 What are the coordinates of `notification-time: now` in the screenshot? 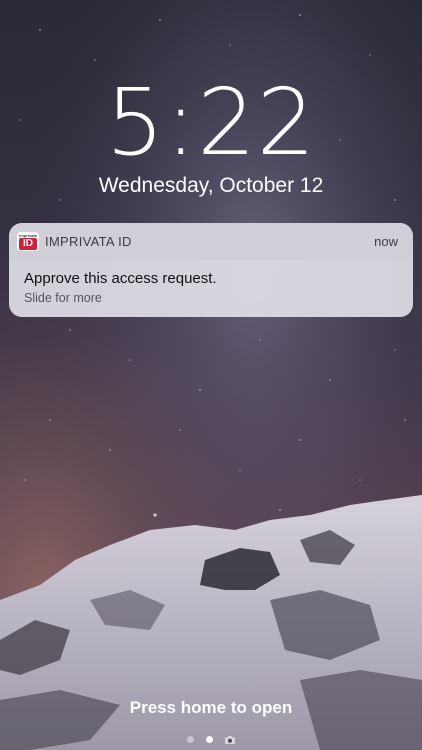 It's located at (386, 241).